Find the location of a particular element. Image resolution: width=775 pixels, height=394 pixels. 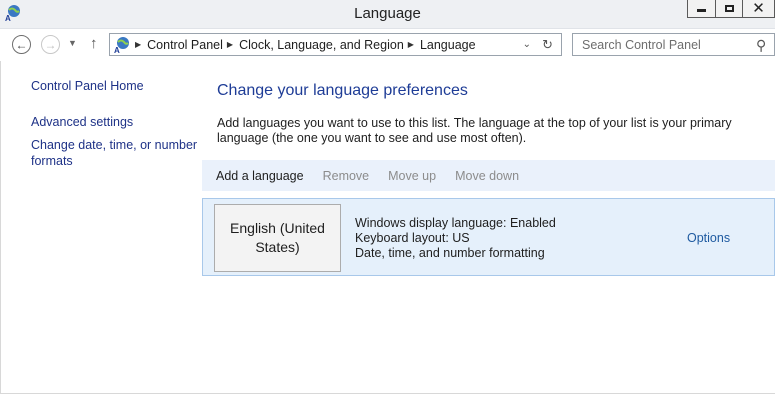

move-up-button: Move up is located at coordinates (412, 176).